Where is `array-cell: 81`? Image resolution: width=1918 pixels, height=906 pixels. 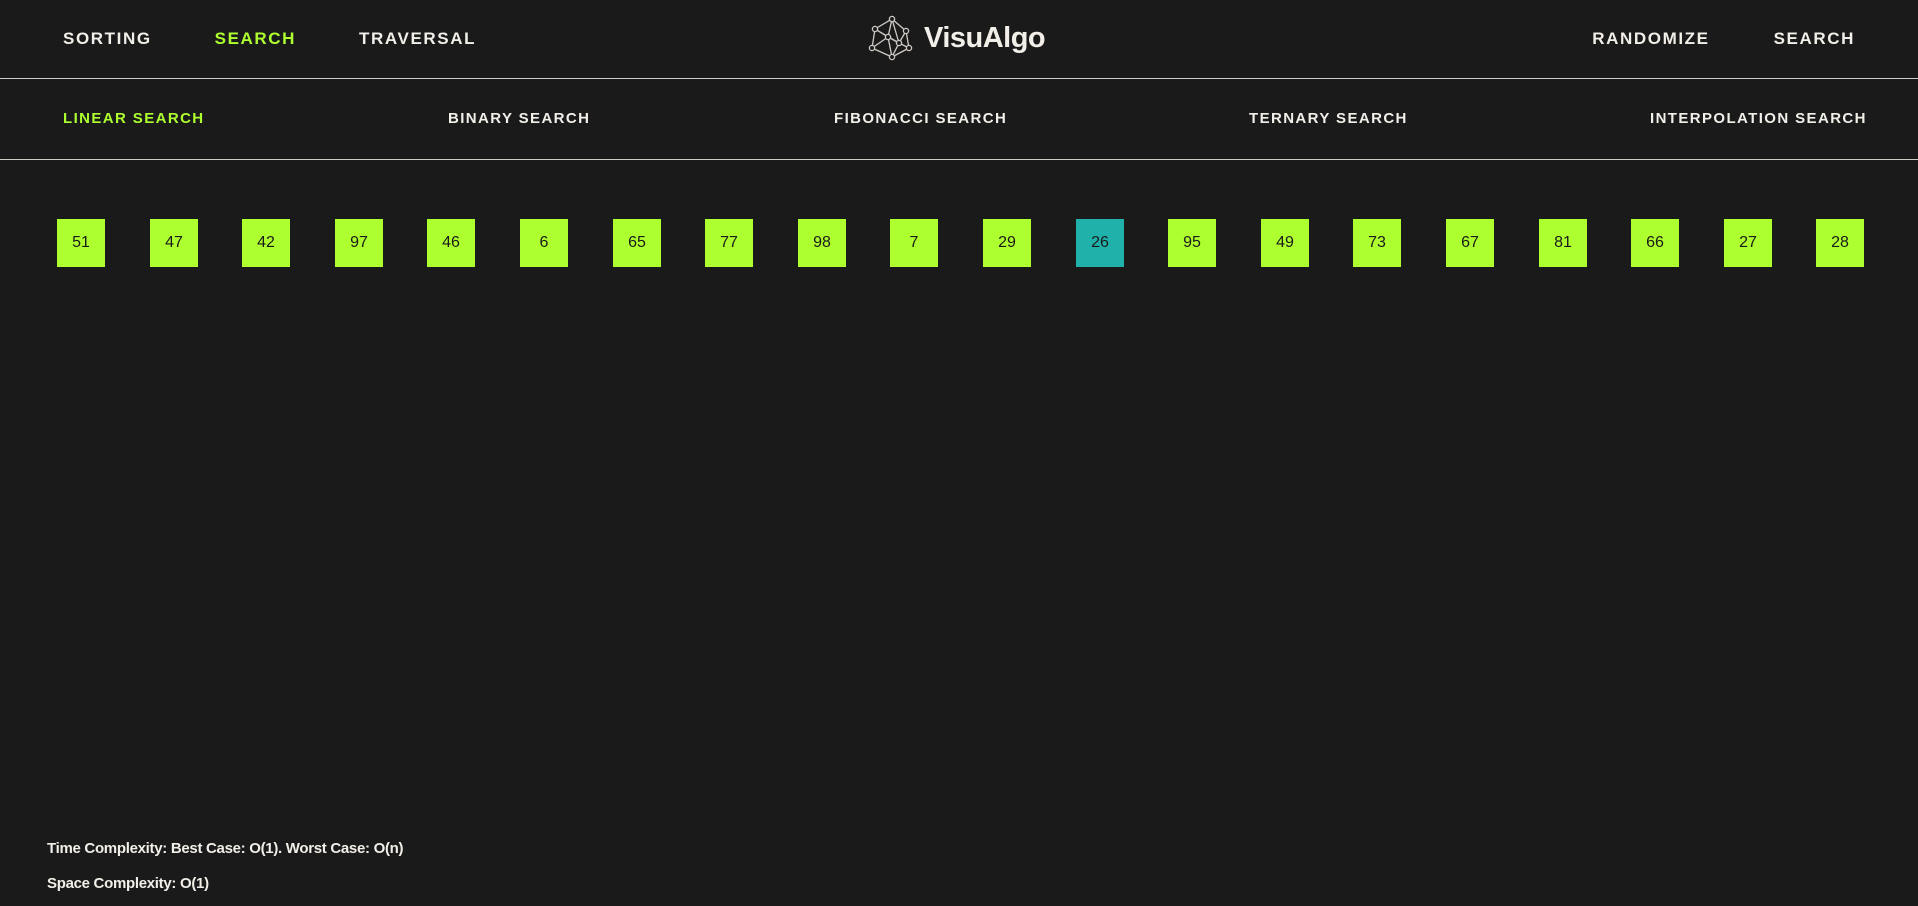 array-cell: 81 is located at coordinates (1563, 243).